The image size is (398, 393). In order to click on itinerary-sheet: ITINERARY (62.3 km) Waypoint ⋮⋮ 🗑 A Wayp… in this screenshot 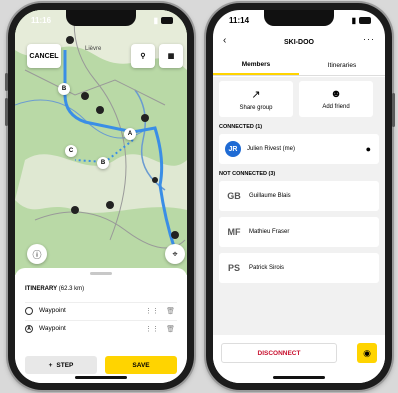, I will do `click(101, 325)`.